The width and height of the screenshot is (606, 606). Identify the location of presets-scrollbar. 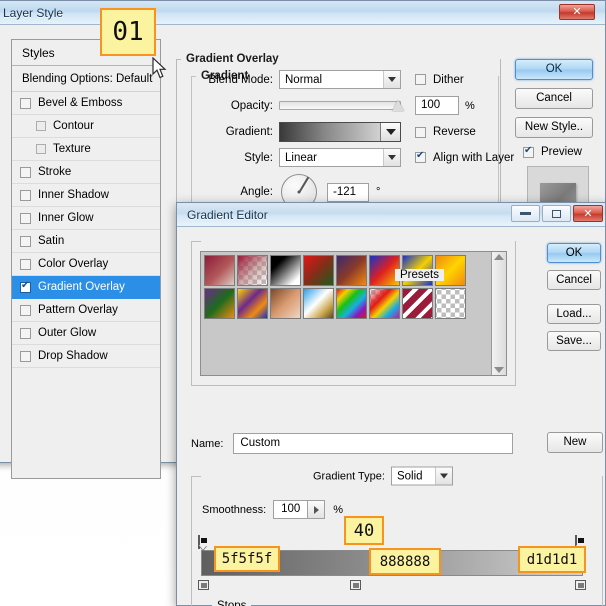
(498, 313).